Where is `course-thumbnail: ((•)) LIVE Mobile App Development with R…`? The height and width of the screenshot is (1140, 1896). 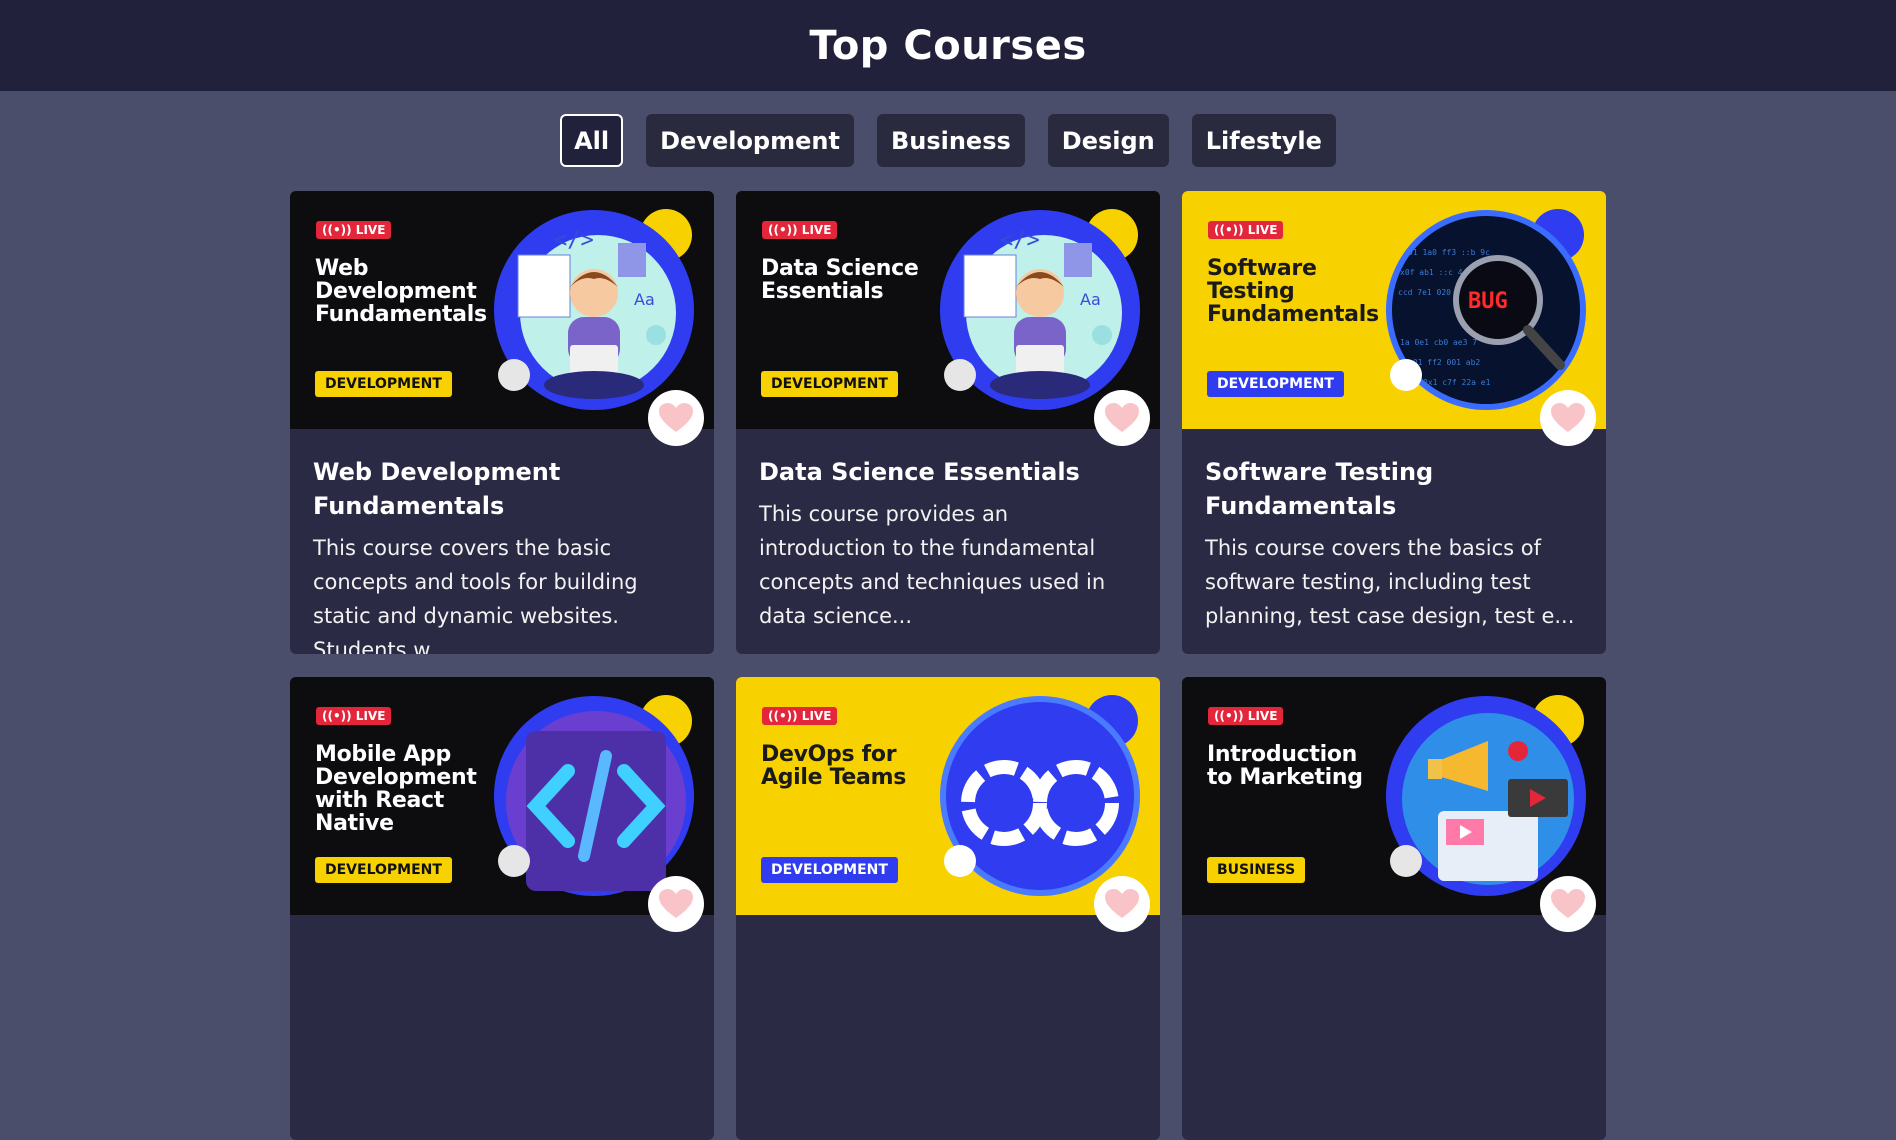 course-thumbnail: ((•)) LIVE Mobile App Development with R… is located at coordinates (502, 796).